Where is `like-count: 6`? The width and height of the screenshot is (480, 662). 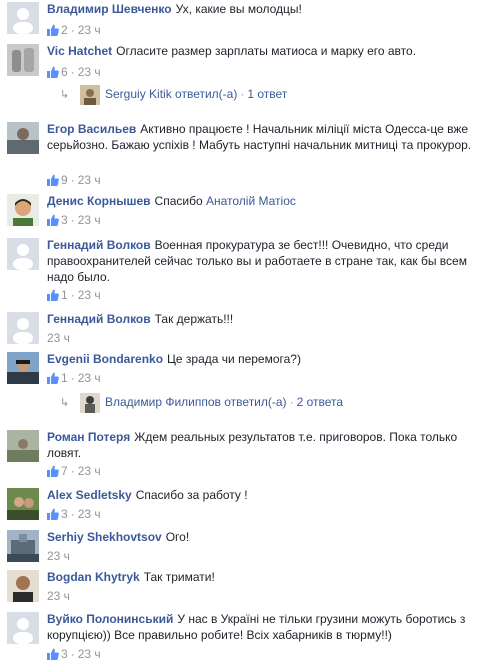 like-count: 6 is located at coordinates (64, 72).